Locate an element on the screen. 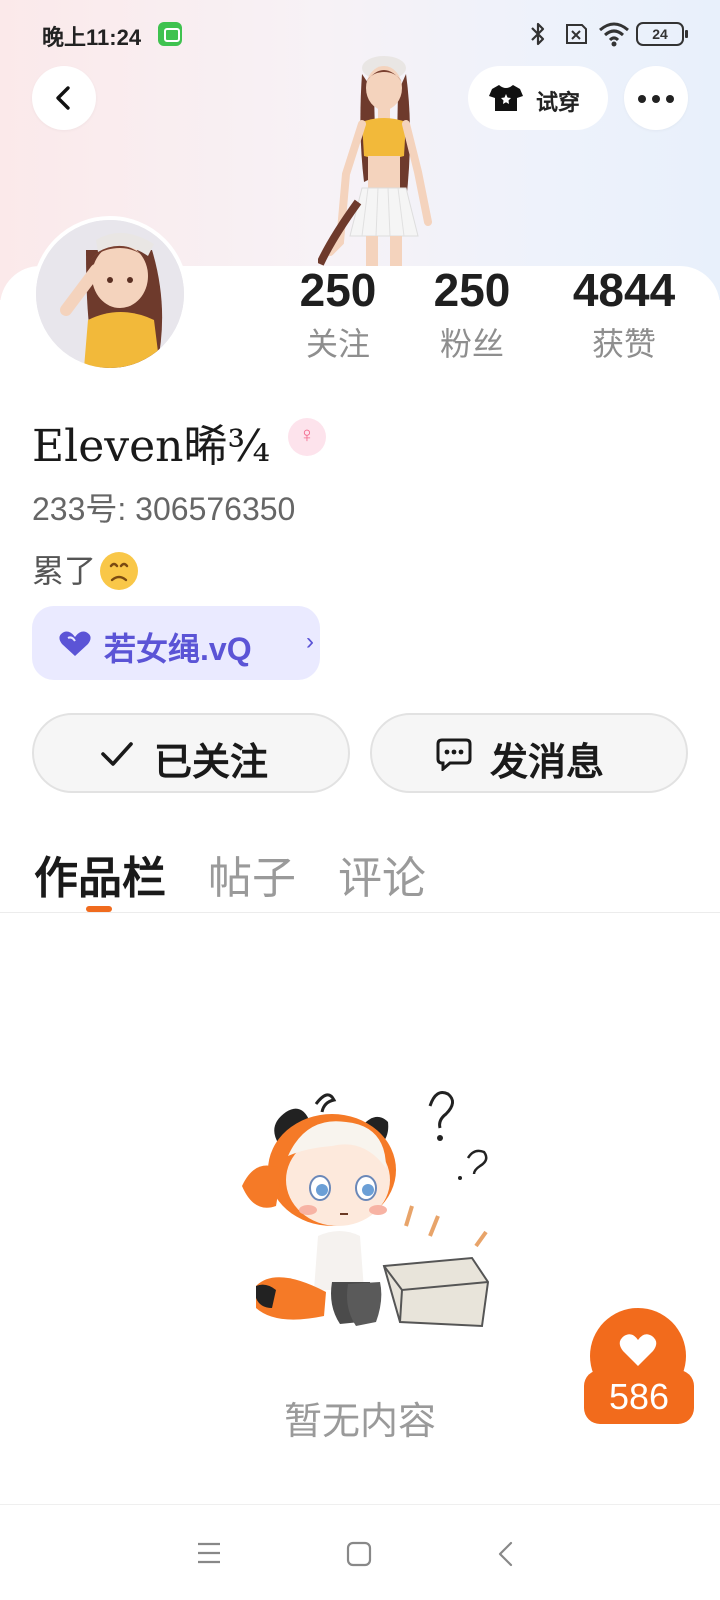 This screenshot has width=720, height=1600. character-figure is located at coordinates (375, 163).